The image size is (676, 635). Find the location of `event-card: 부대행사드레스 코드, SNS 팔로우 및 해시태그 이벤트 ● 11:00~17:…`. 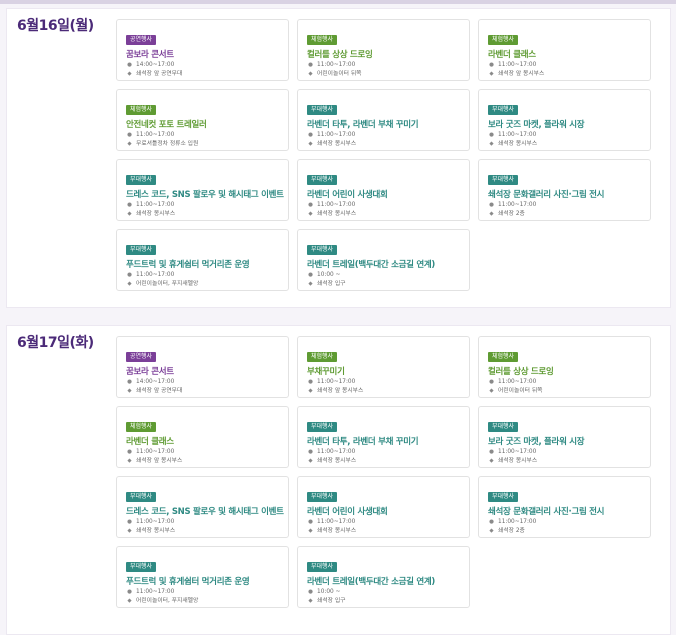

event-card: 부대행사드레스 코드, SNS 팔로우 및 해시태그 이벤트 ● 11:00~17:… is located at coordinates (202, 507).